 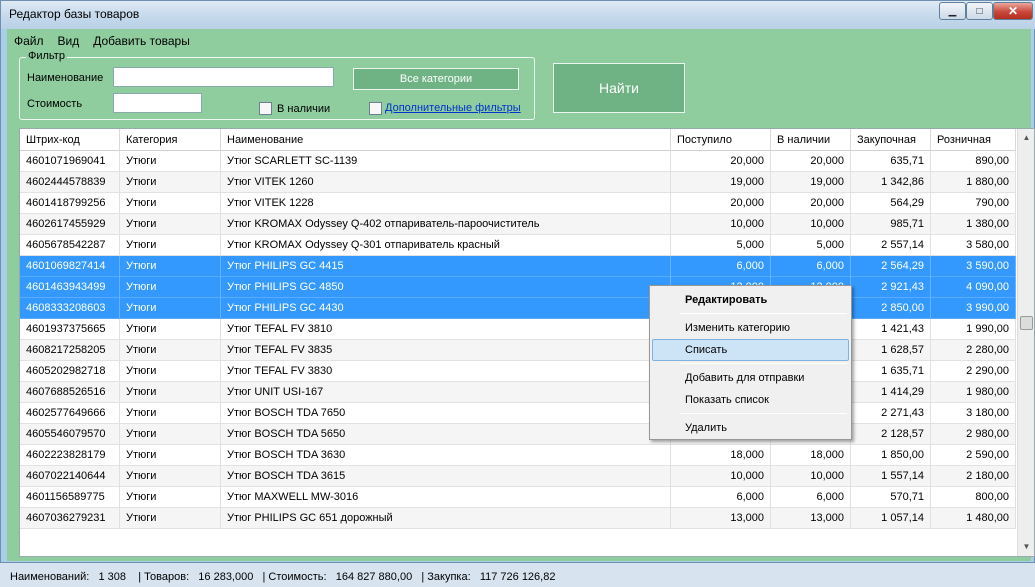 I want to click on cell-barcode: 4601071969041, so click(x=70, y=161).